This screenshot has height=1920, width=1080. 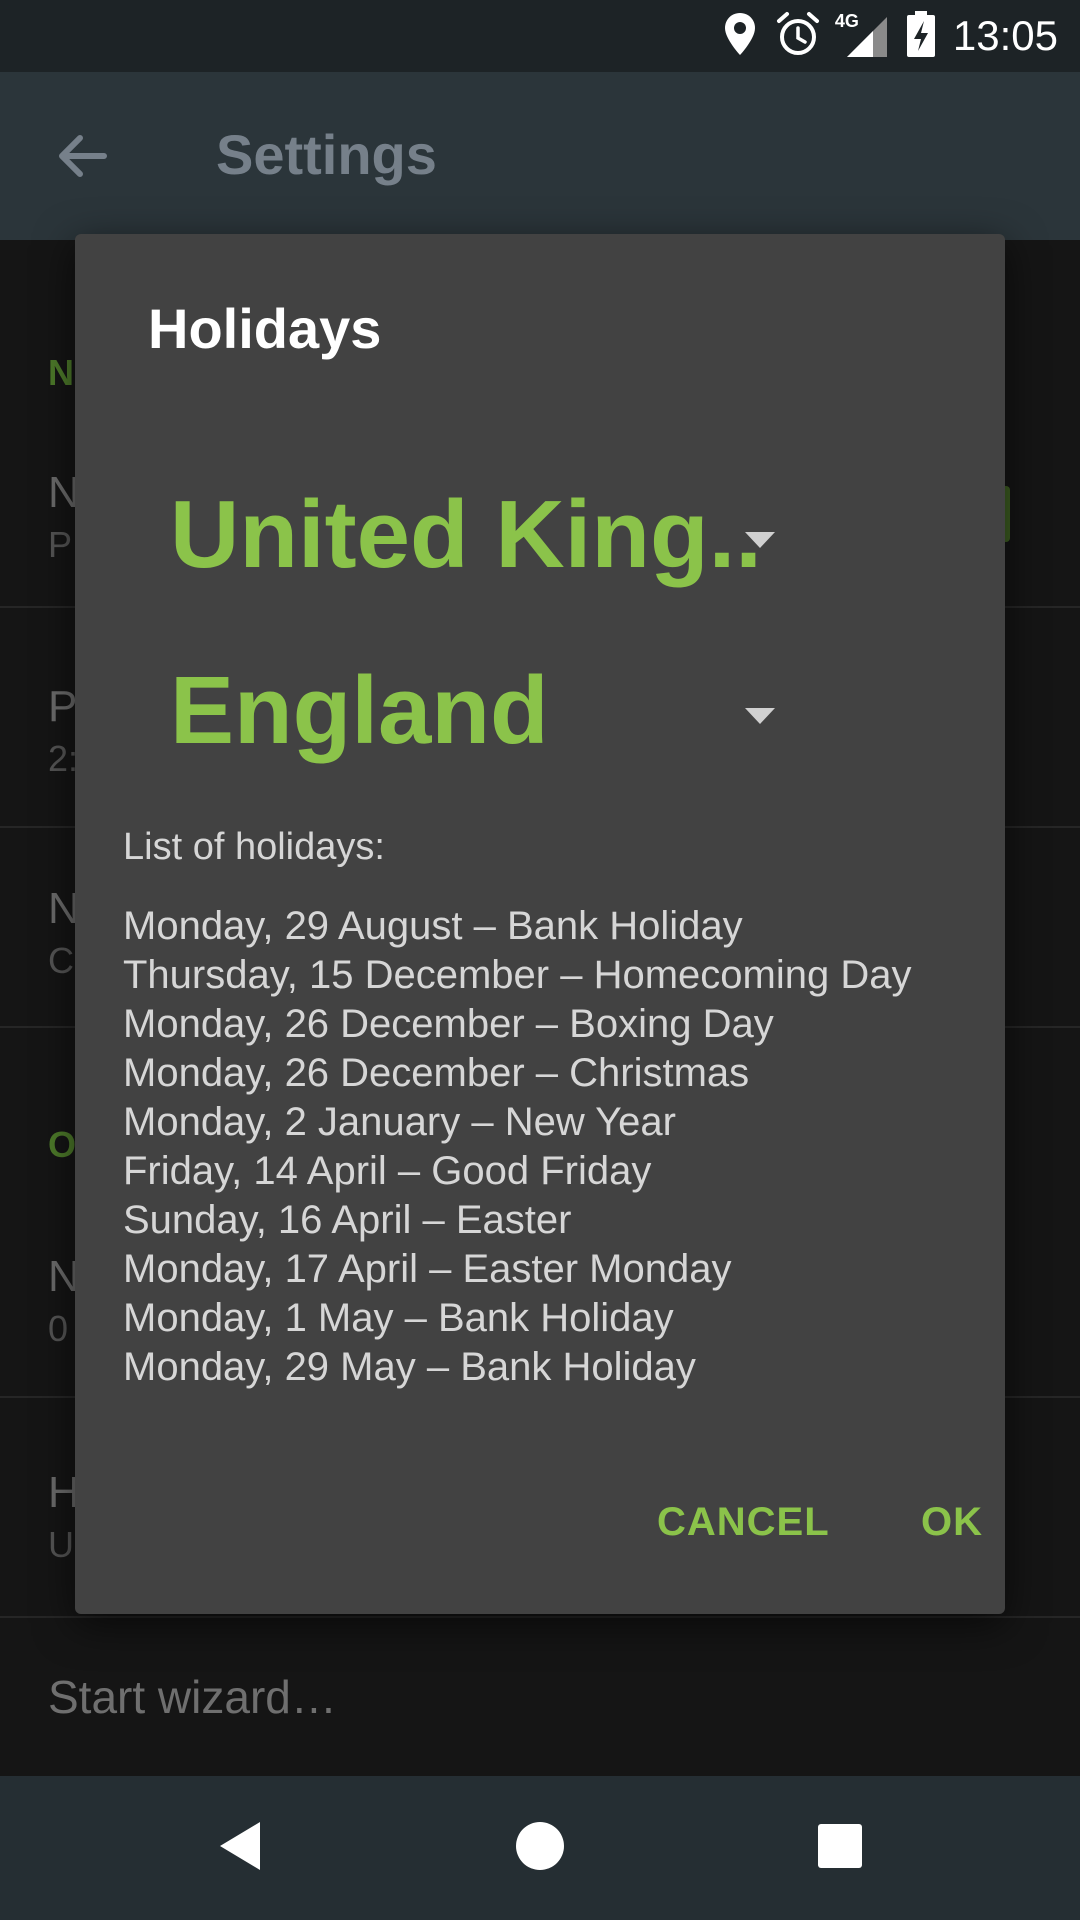 I want to click on settings-item-subtitle: 0, so click(x=58, y=1328).